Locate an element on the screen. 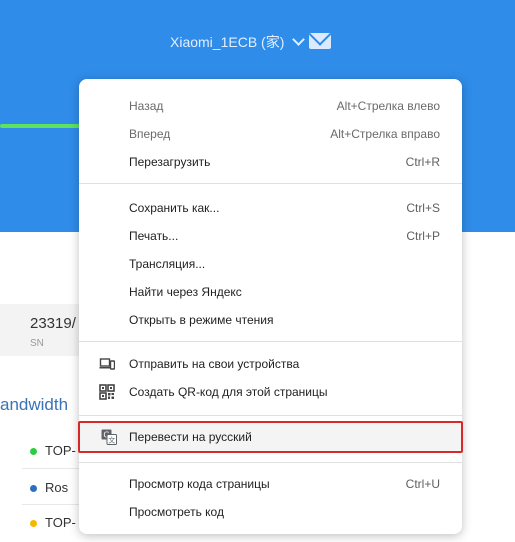 The image size is (515, 542). menu-item-shortcut: Ctrl+R is located at coordinates (422, 162).